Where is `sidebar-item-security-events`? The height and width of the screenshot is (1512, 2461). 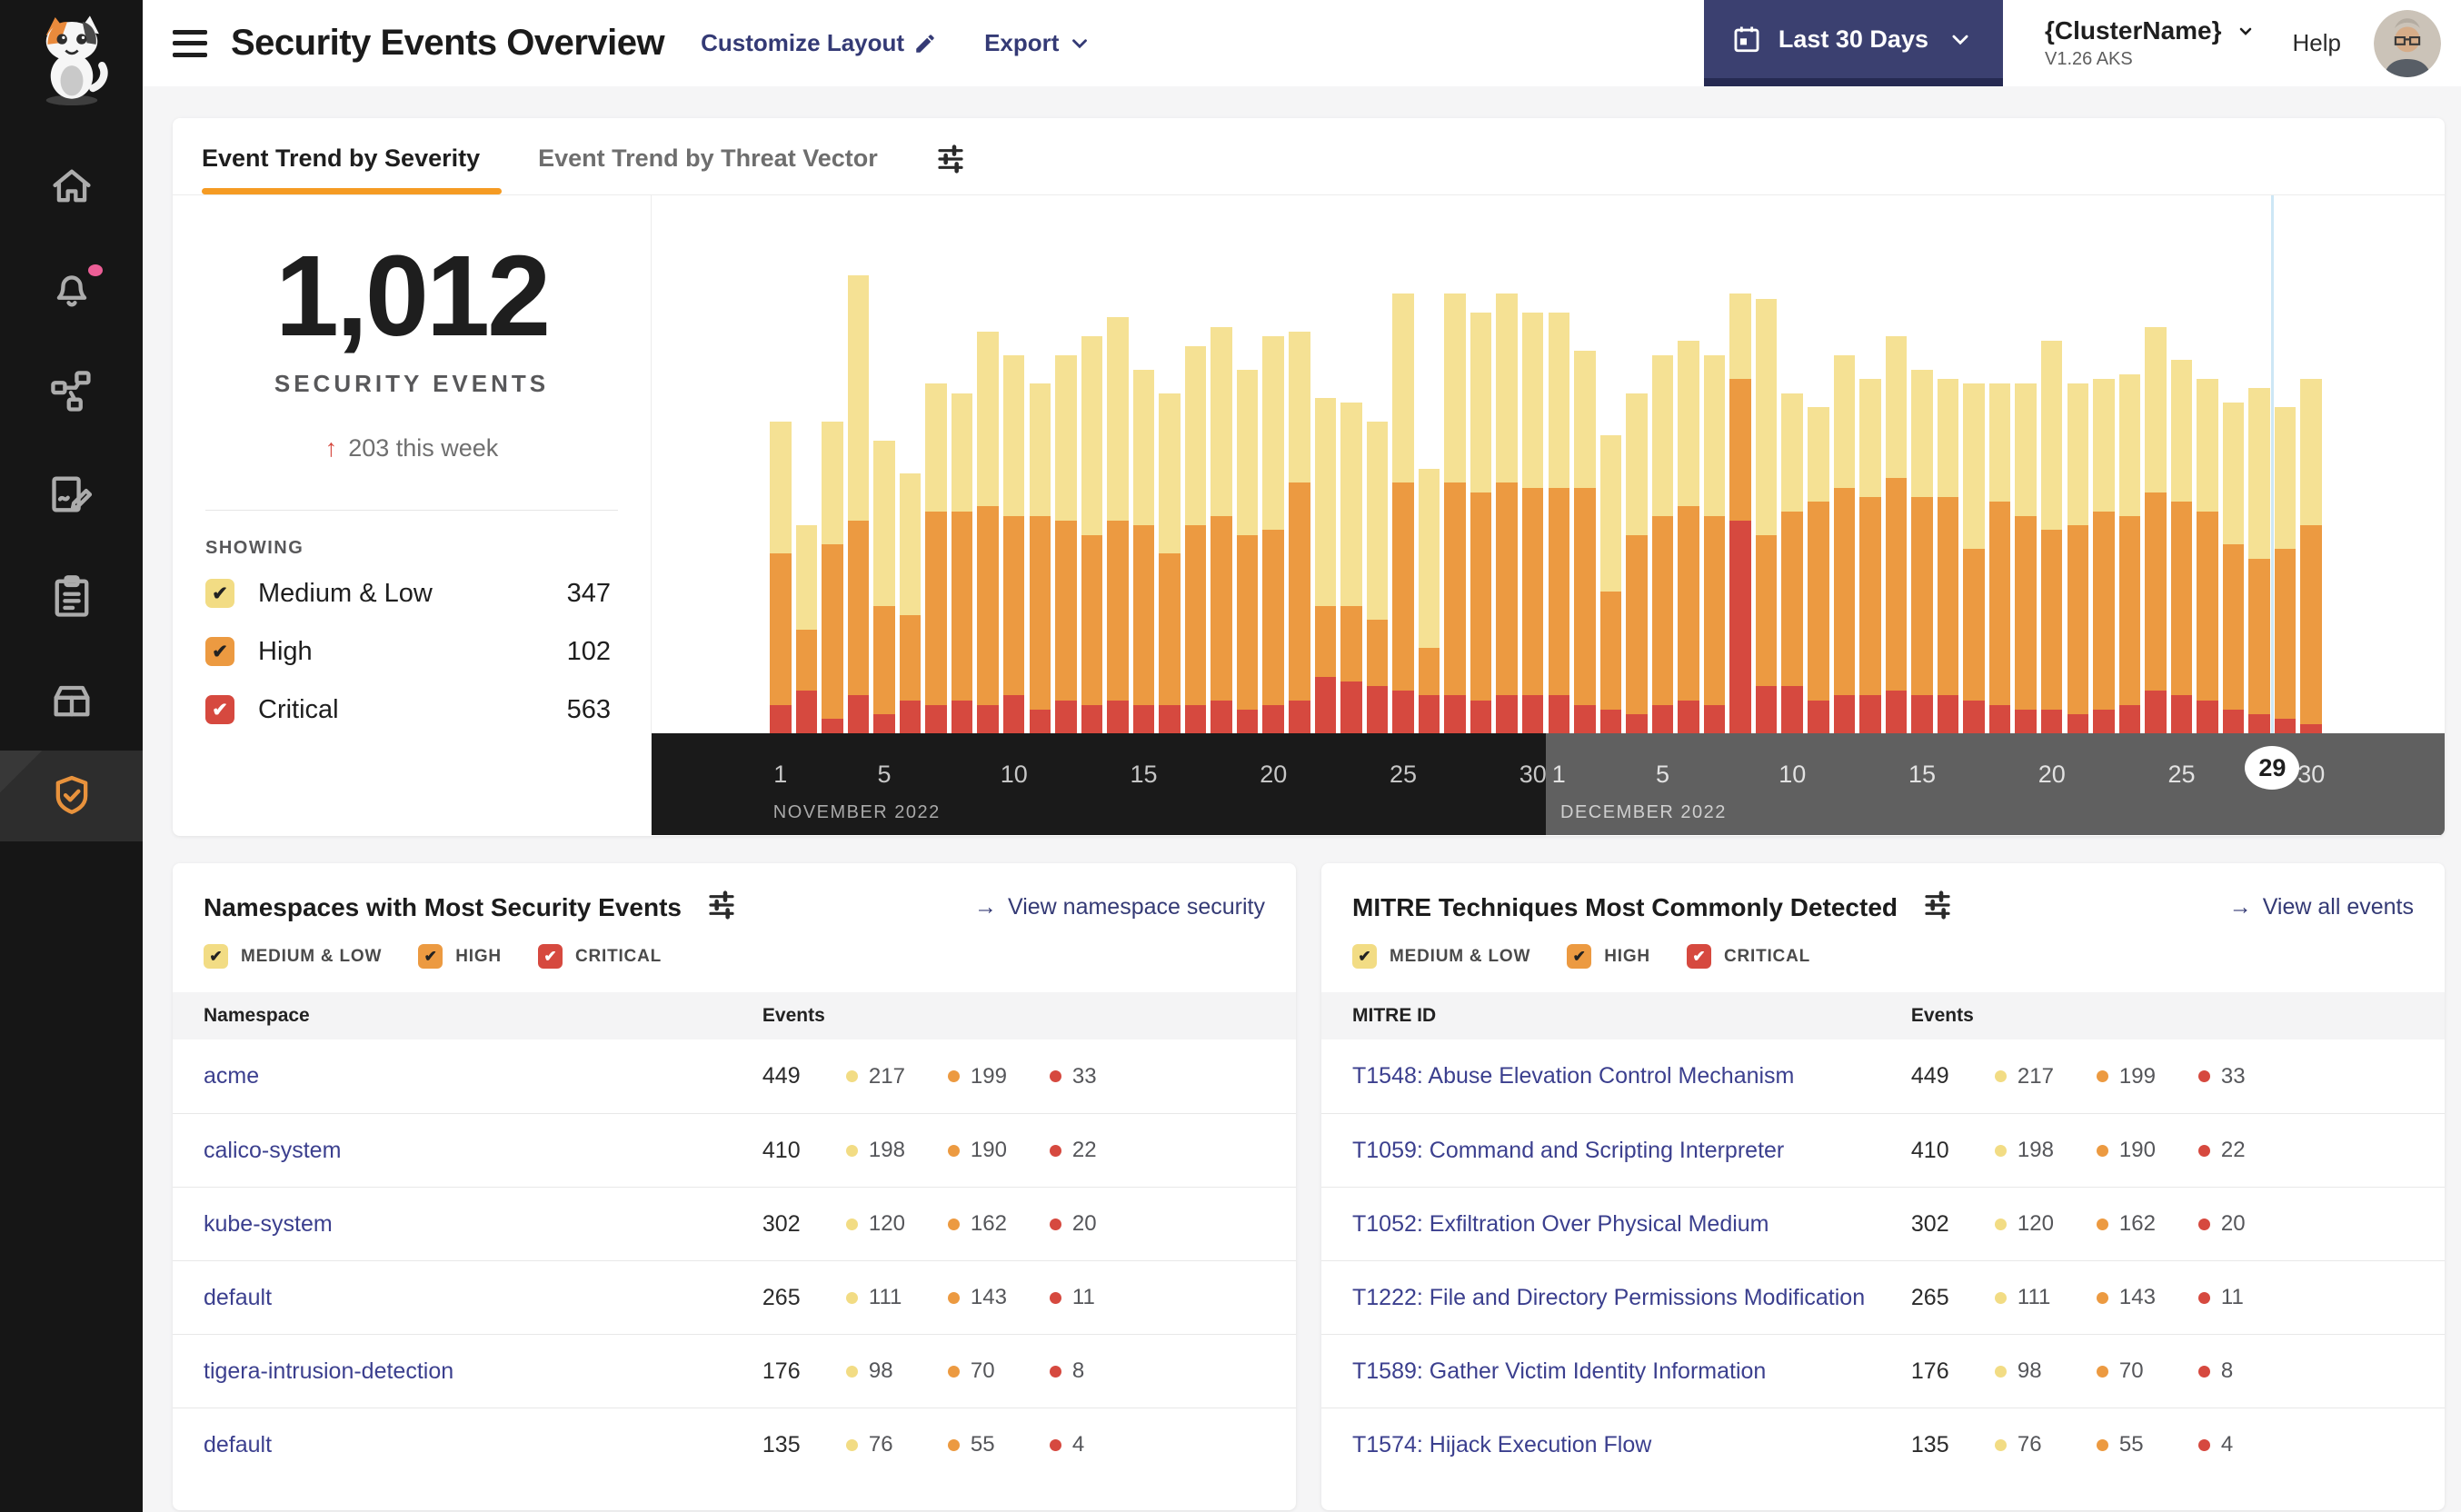 sidebar-item-security-events is located at coordinates (71, 796).